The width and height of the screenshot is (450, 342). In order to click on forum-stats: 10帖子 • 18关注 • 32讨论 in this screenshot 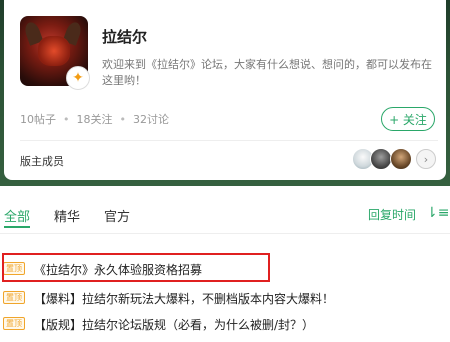, I will do `click(94, 119)`.